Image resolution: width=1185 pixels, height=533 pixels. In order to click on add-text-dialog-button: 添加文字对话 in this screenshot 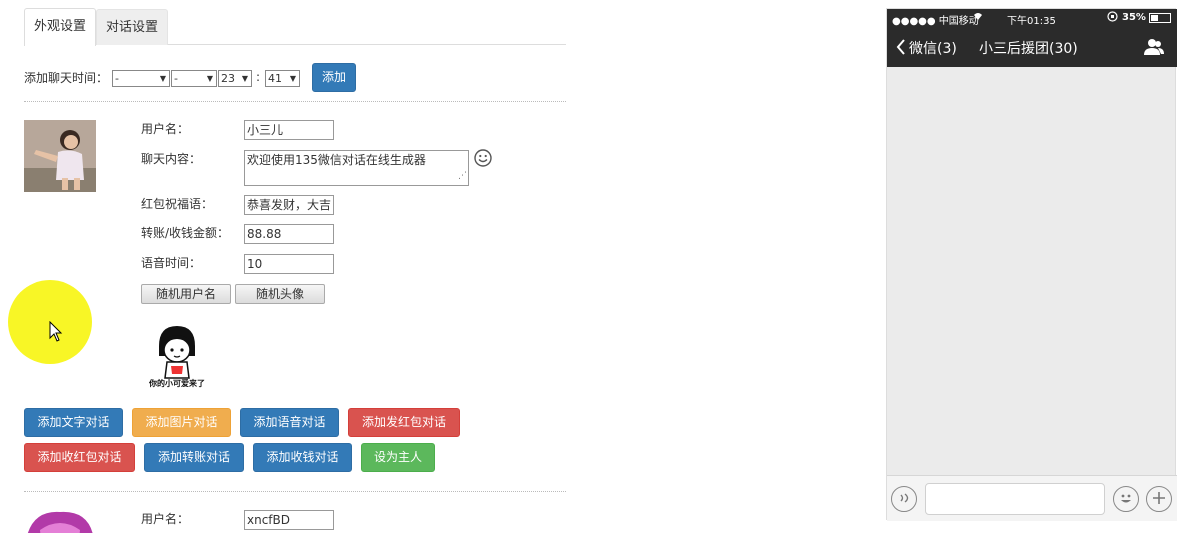, I will do `click(73, 422)`.